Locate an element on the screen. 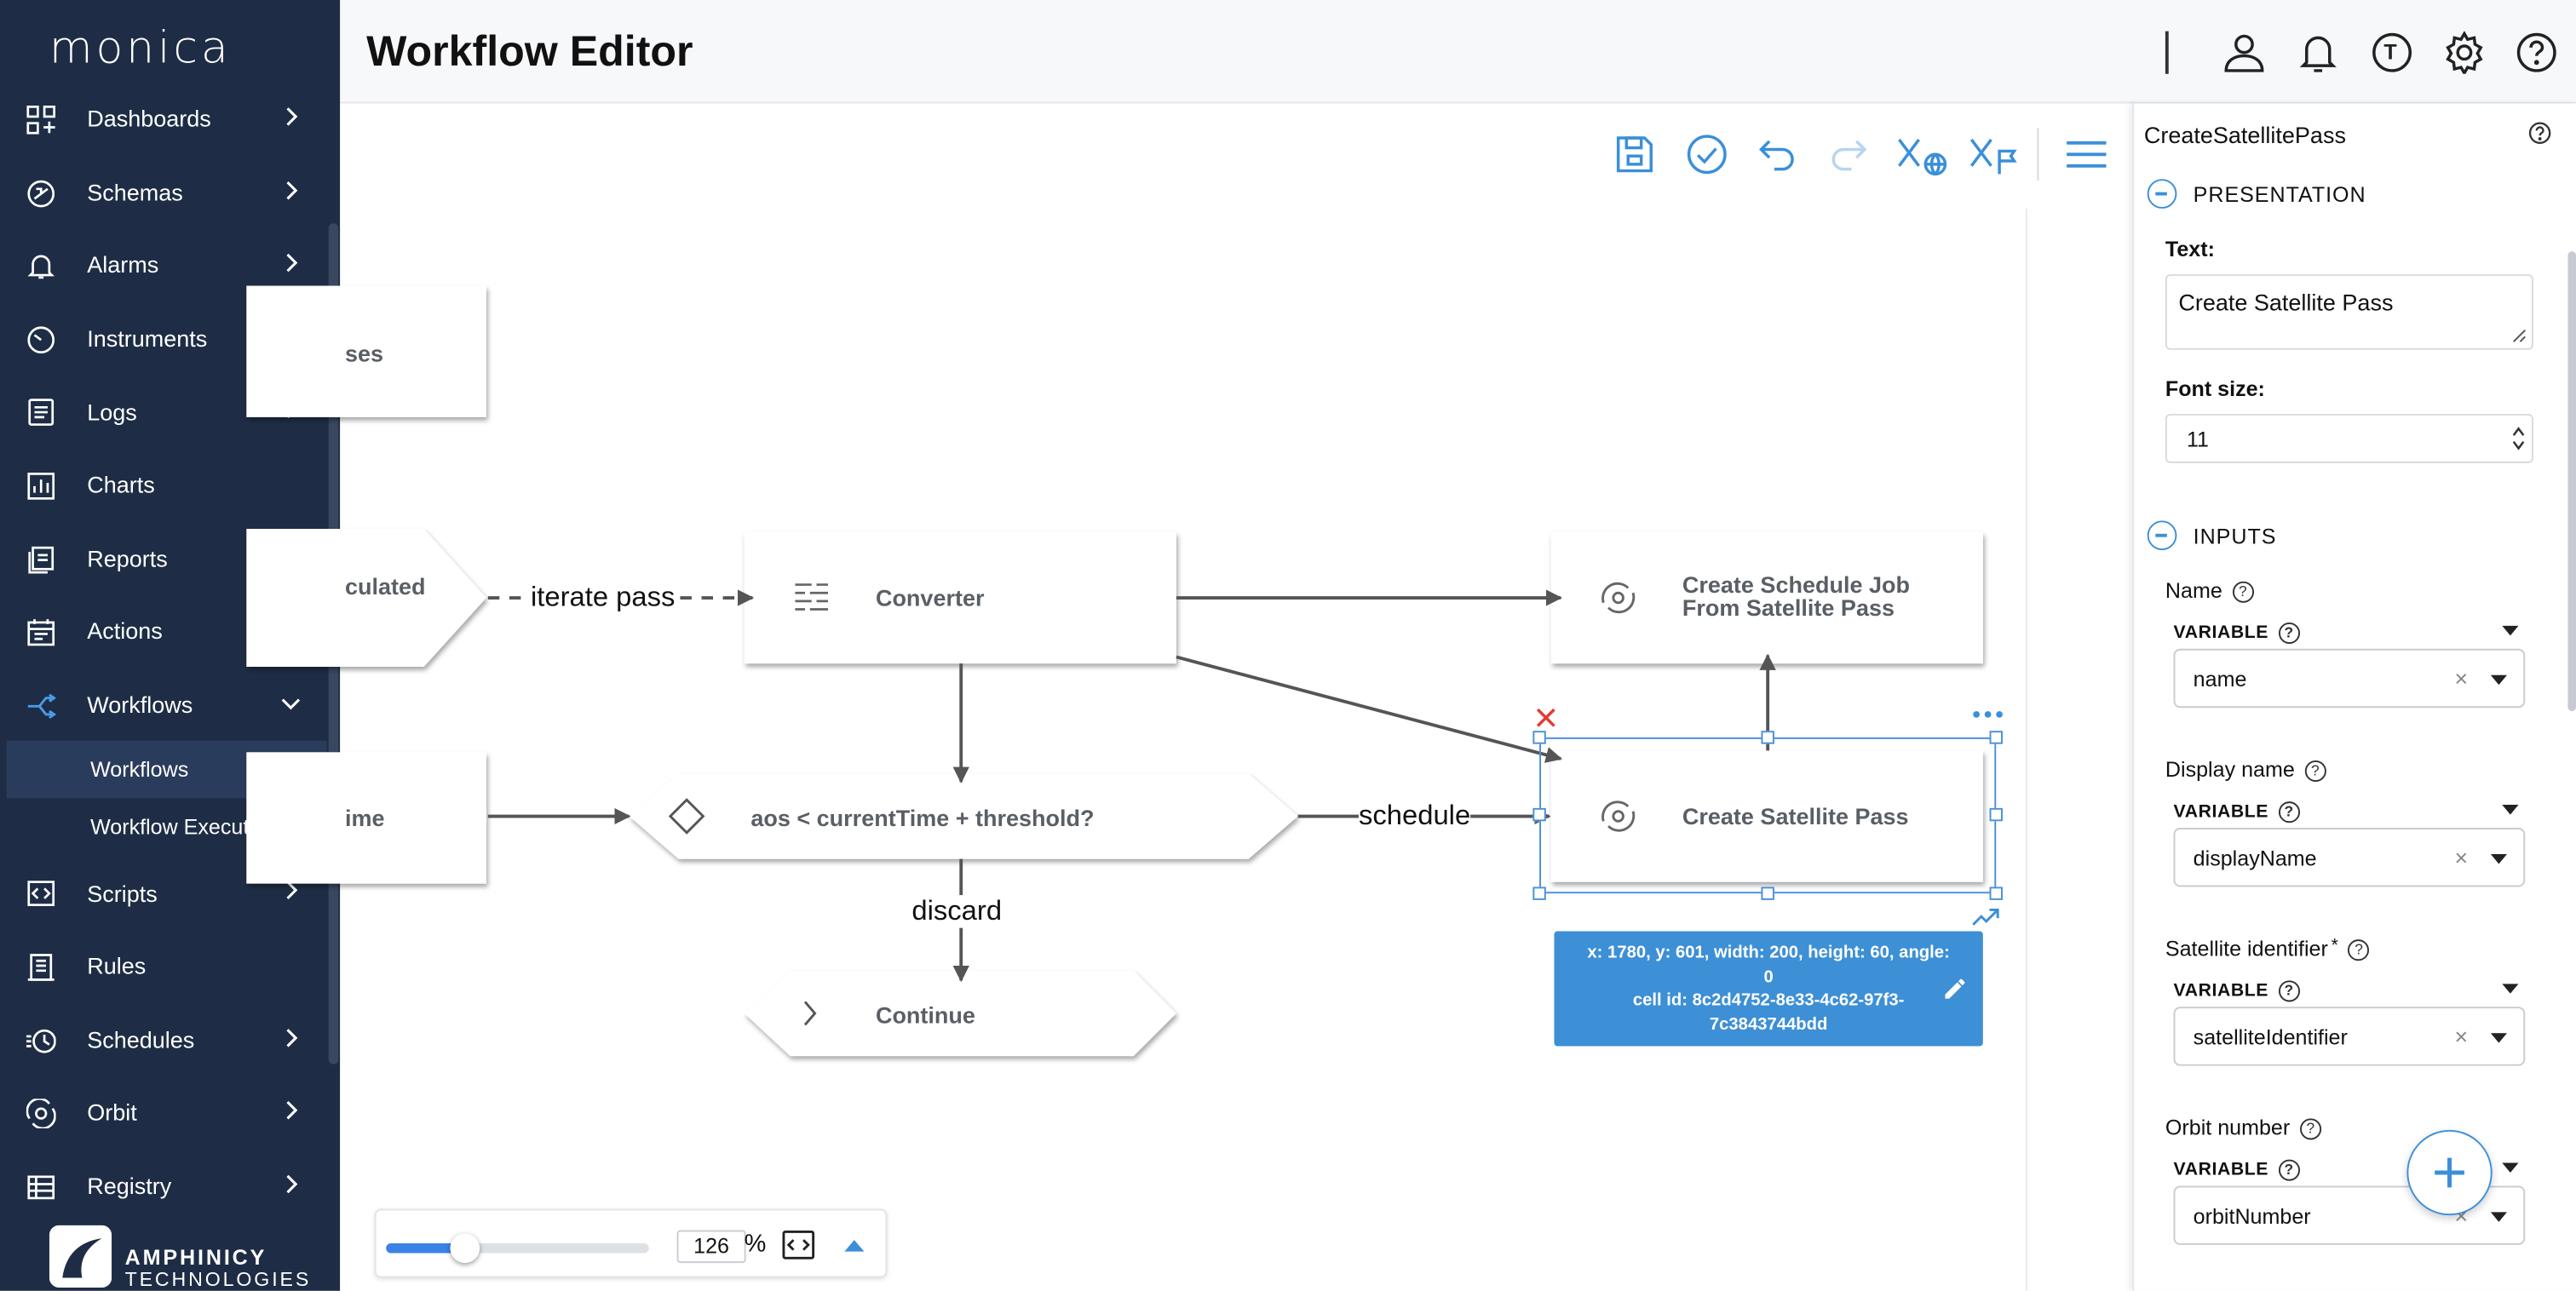 This screenshot has height=1291, width=2576. input-mode-text: VARIABLE is located at coordinates (2221, 633).